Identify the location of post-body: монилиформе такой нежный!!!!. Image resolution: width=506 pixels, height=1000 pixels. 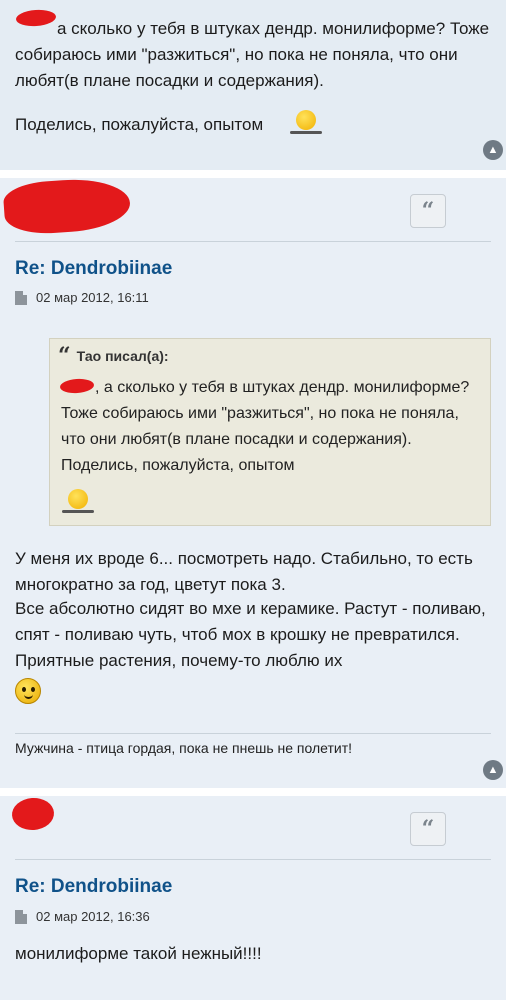
(138, 953).